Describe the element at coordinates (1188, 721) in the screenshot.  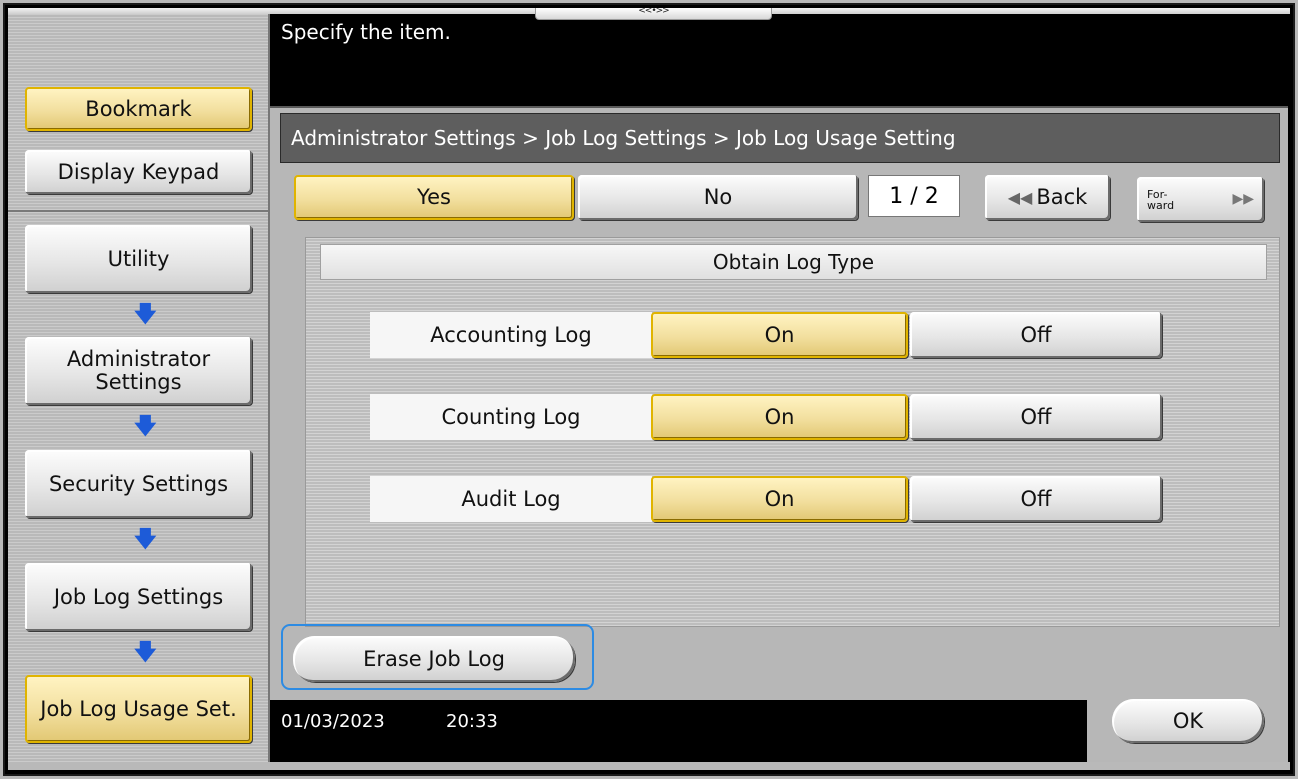
I see `ok-button: OK` at that location.